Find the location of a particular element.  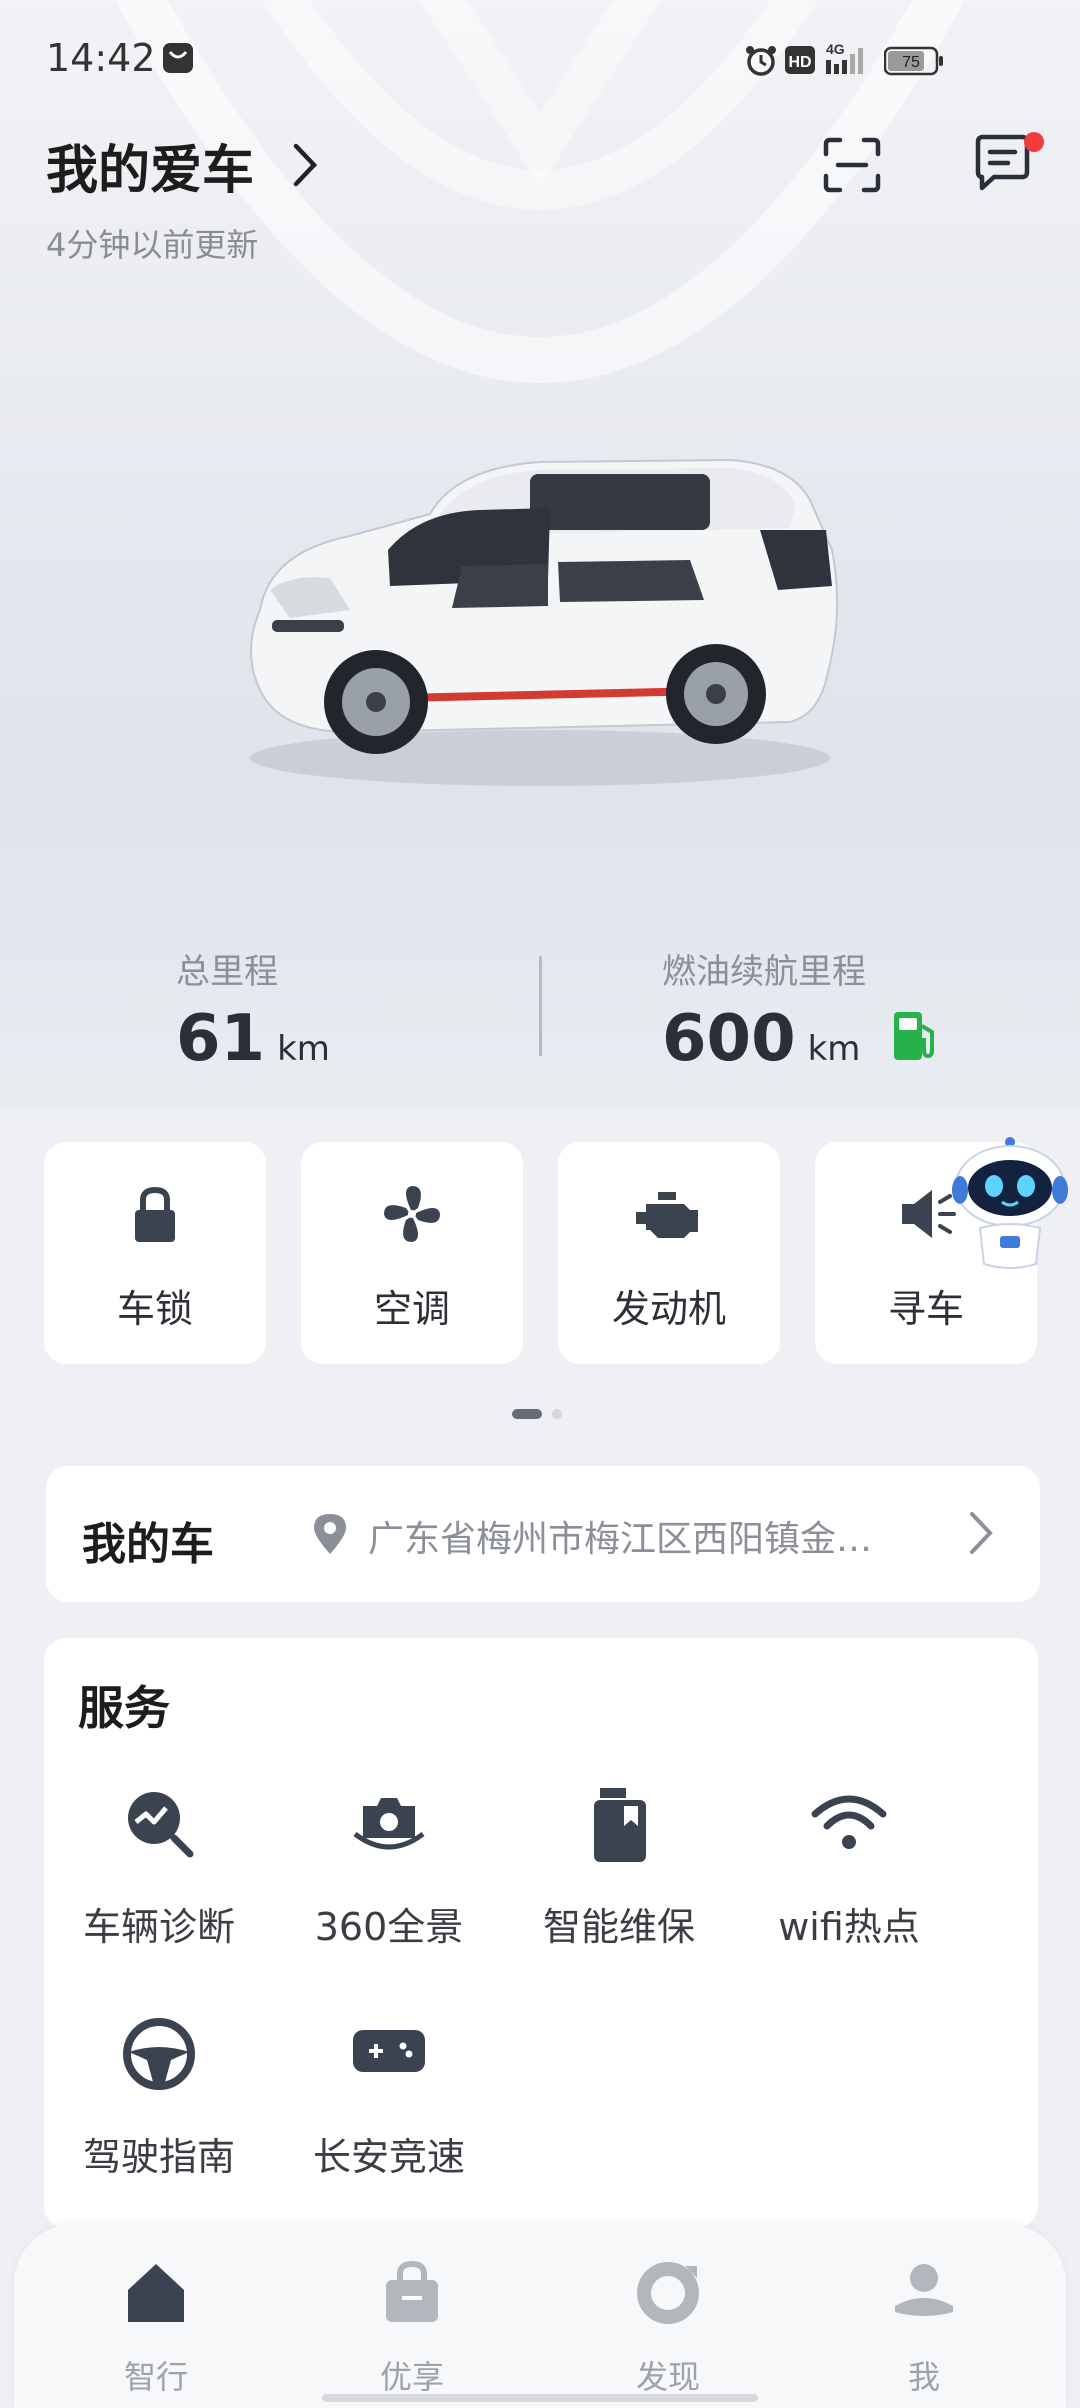

speaker-icon is located at coordinates (929, 1214).